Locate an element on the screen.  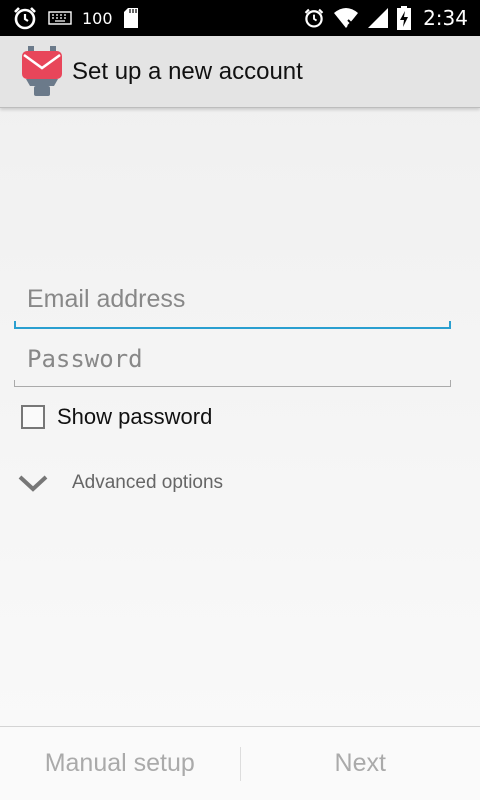
advanced-options-toggle: Advanced options is located at coordinates (120, 483).